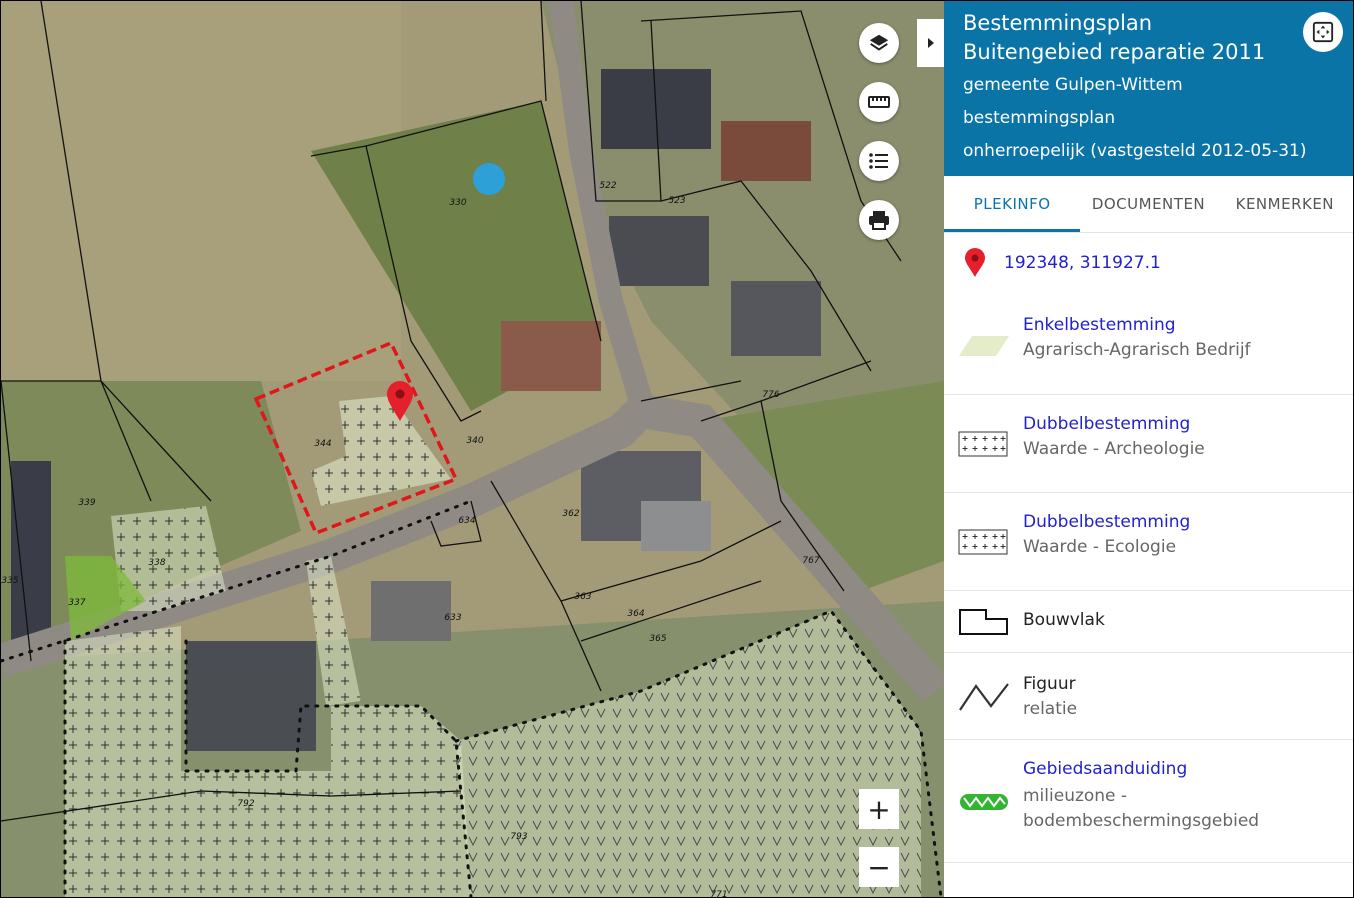 This screenshot has height=898, width=1354. Describe the element at coordinates (457, 203) in the screenshot. I see `parcel-number-330: 330` at that location.